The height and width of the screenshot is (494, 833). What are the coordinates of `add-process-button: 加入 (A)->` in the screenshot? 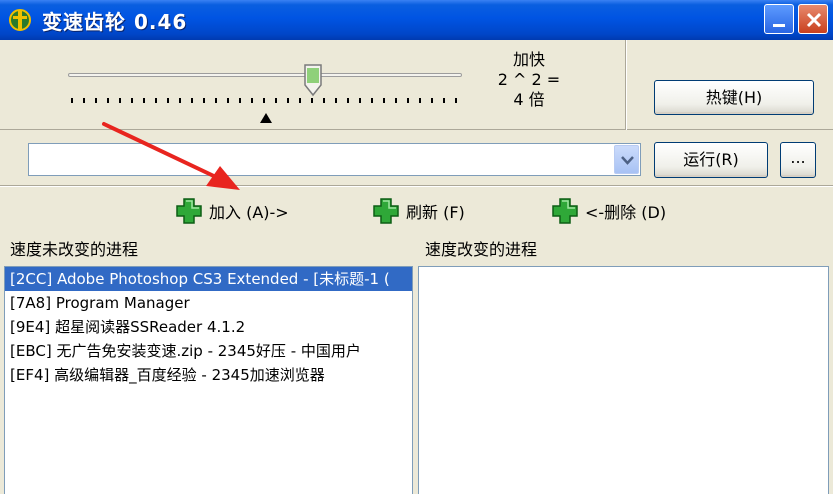 It's located at (232, 211).